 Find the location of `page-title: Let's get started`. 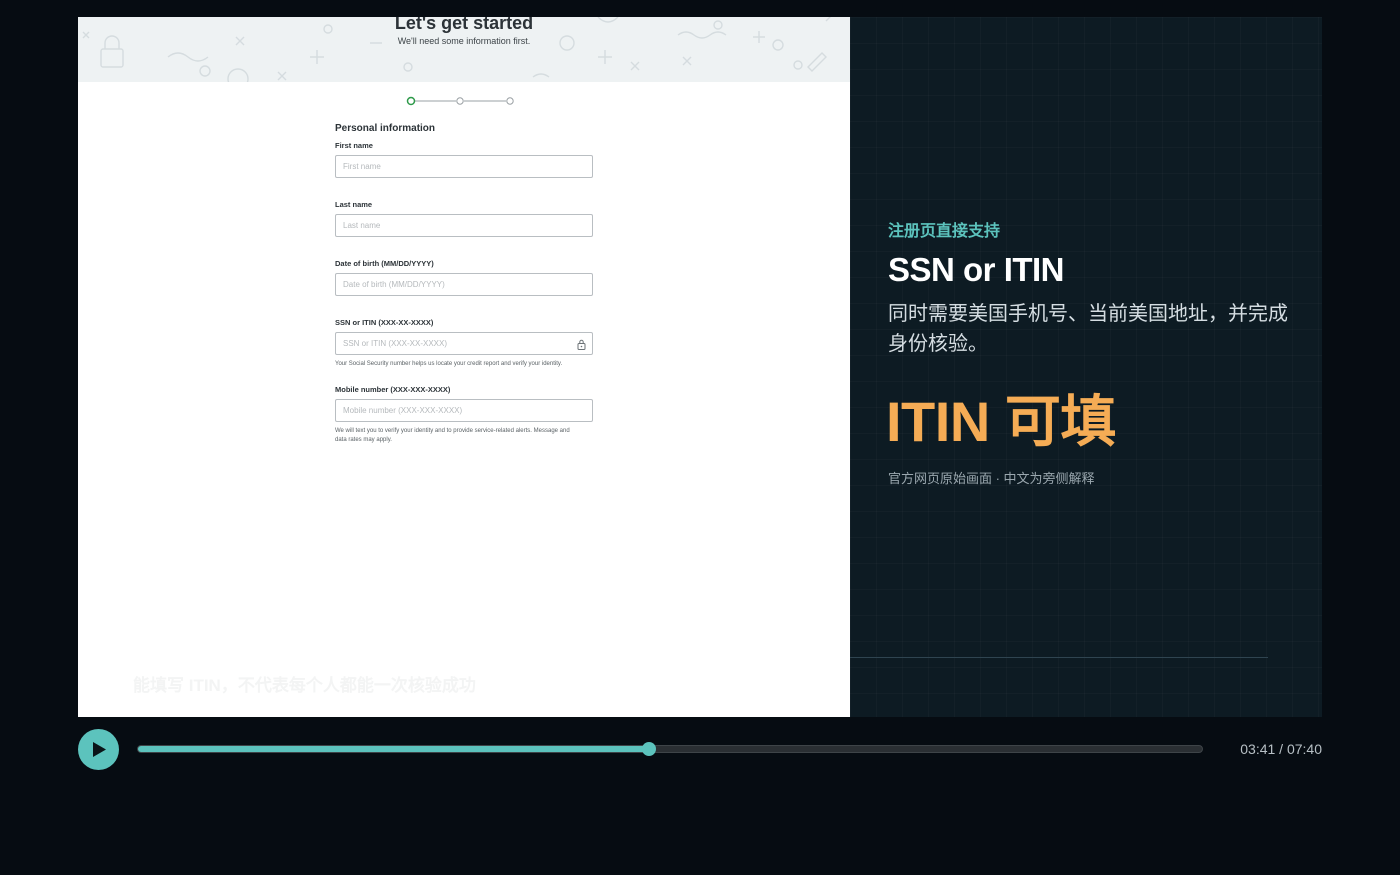

page-title: Let's get started is located at coordinates (464, 25).